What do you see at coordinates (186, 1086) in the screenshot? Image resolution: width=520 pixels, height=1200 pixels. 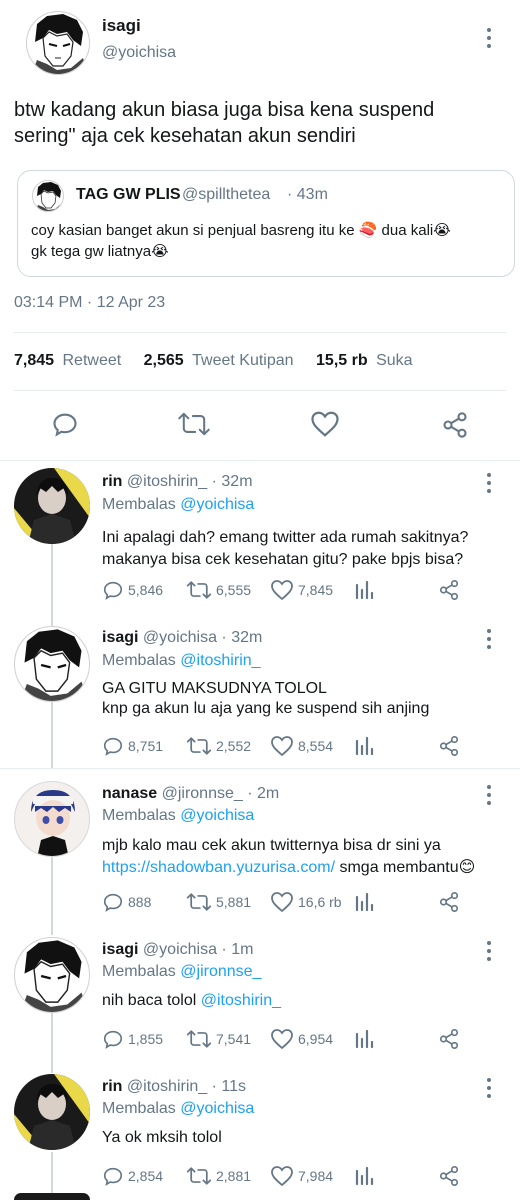 I see `author-handle: @itoshirin_ · 11s` at bounding box center [186, 1086].